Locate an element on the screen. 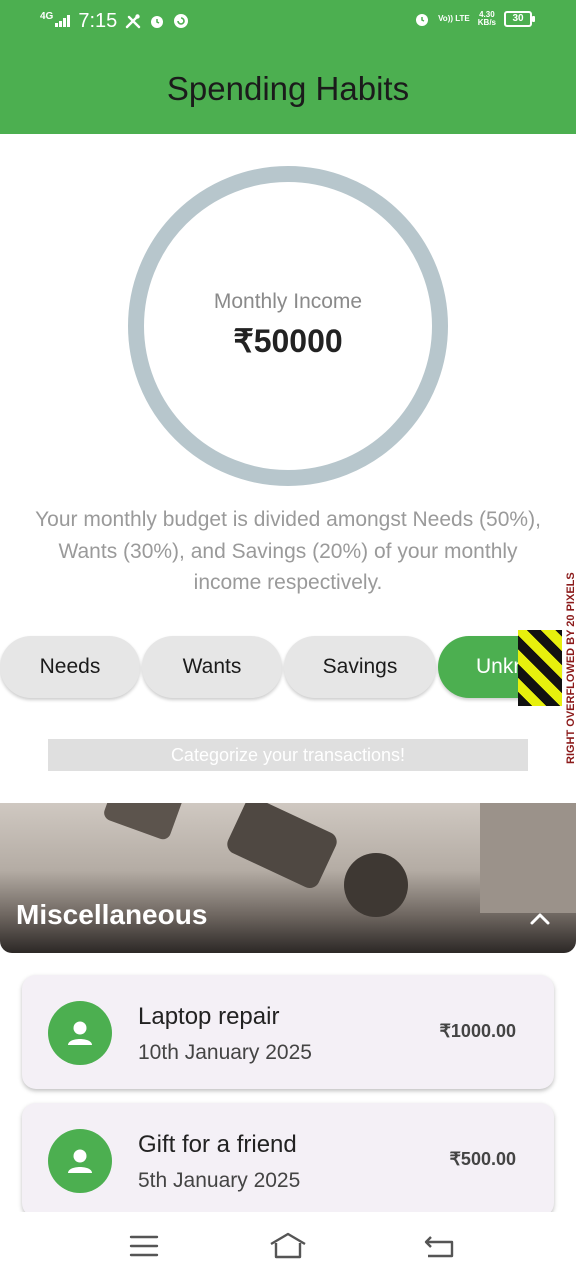 Image resolution: width=576 pixels, height=1280 pixels. network-type: 4G is located at coordinates (47, 16).